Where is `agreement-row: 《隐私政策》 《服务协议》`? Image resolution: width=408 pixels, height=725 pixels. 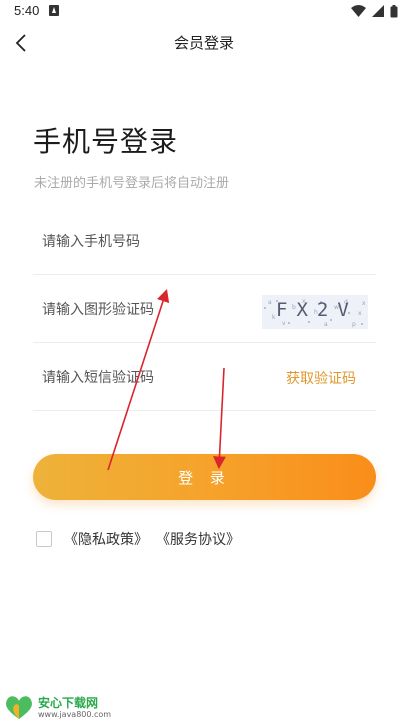 agreement-row: 《隐私政策》 《服务协议》 is located at coordinates (142, 539).